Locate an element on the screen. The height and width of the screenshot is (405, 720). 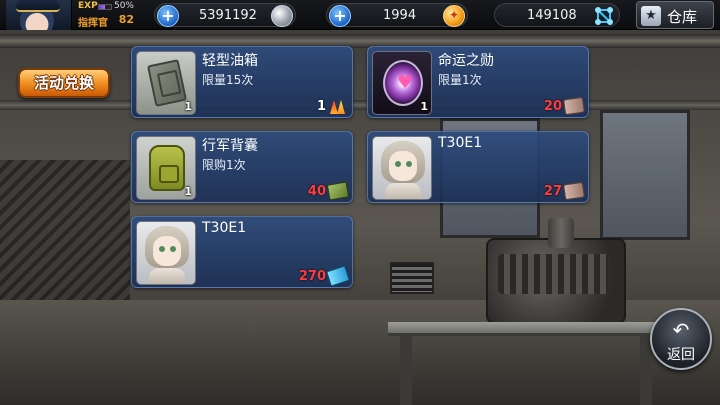
vent-grille is located at coordinates (412, 278).